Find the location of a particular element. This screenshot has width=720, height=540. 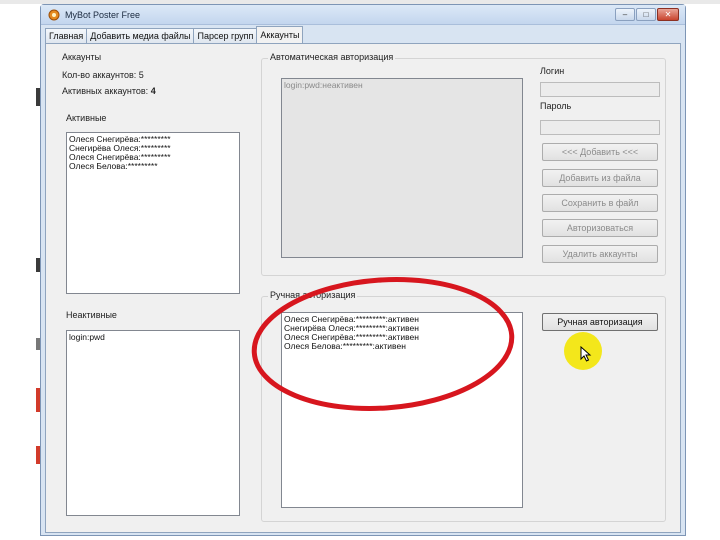

accounts-count-label: Кол-во аккаунтов: is located at coordinates (99, 75).